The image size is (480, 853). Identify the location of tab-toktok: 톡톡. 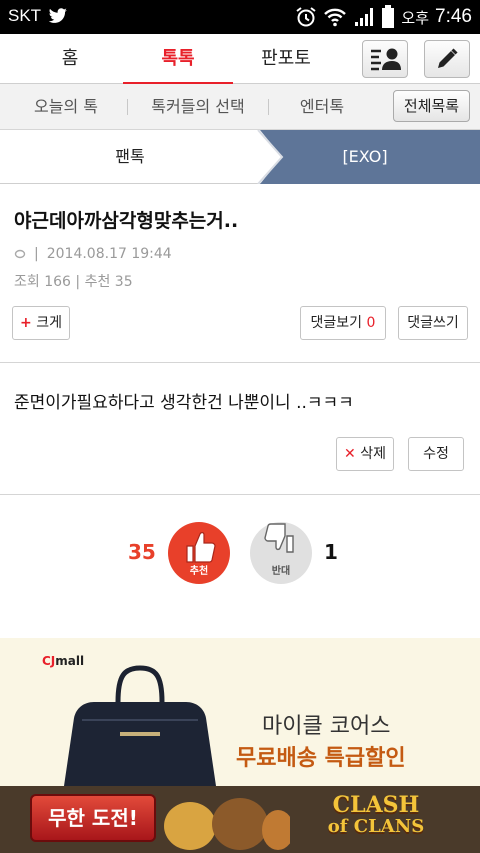
(178, 59).